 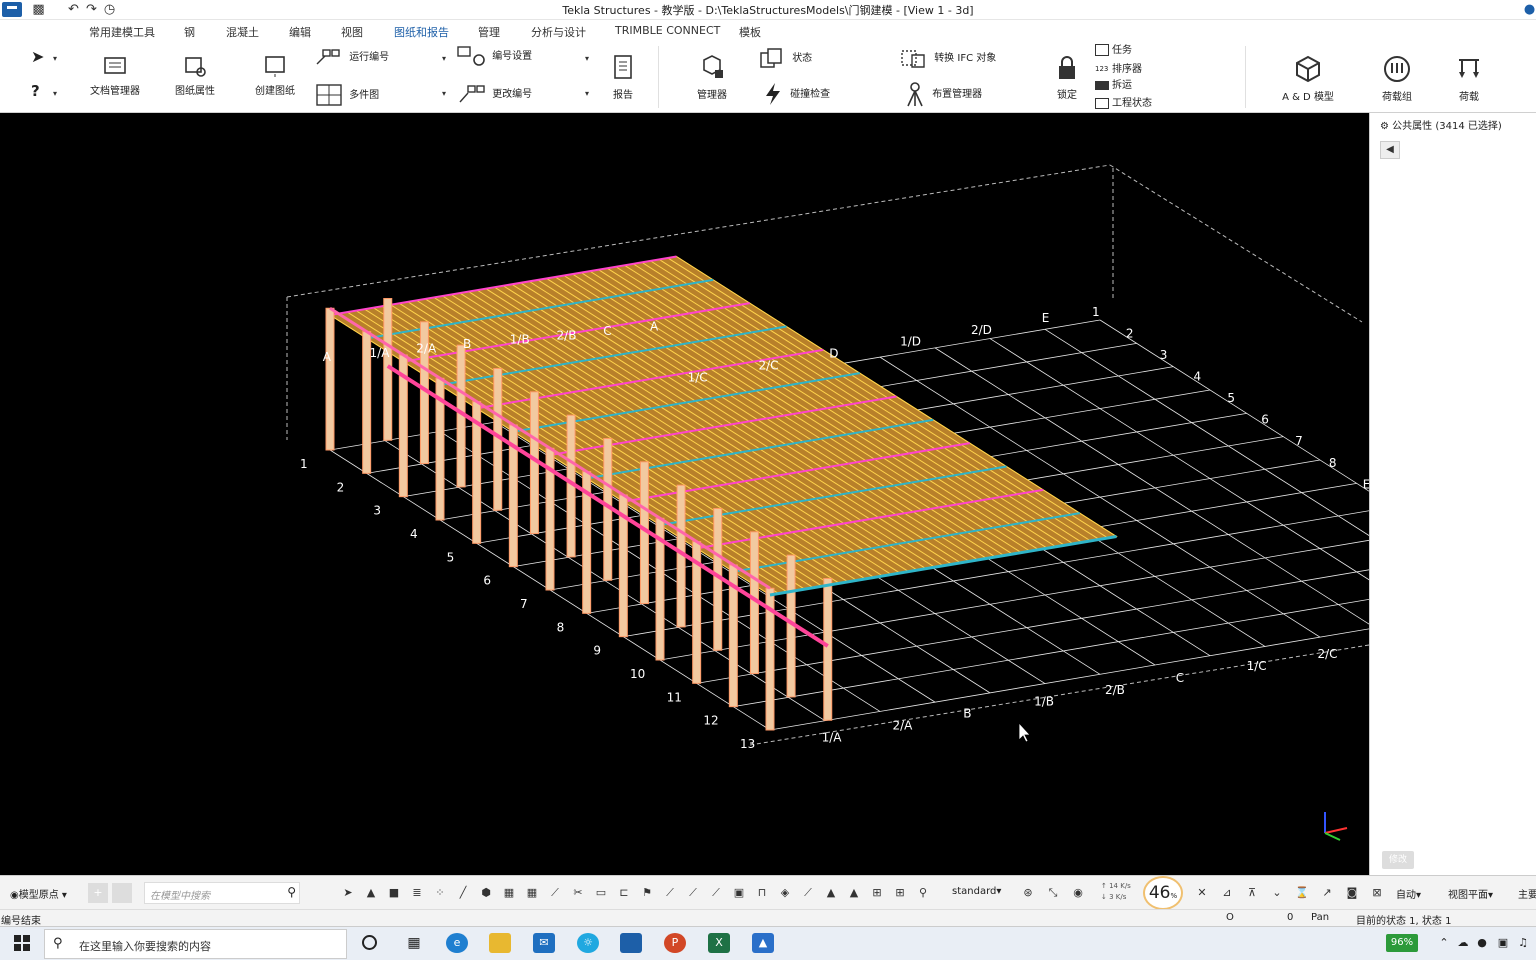 What do you see at coordinates (1482, 943) in the screenshot?
I see `microphone-icon: ●` at bounding box center [1482, 943].